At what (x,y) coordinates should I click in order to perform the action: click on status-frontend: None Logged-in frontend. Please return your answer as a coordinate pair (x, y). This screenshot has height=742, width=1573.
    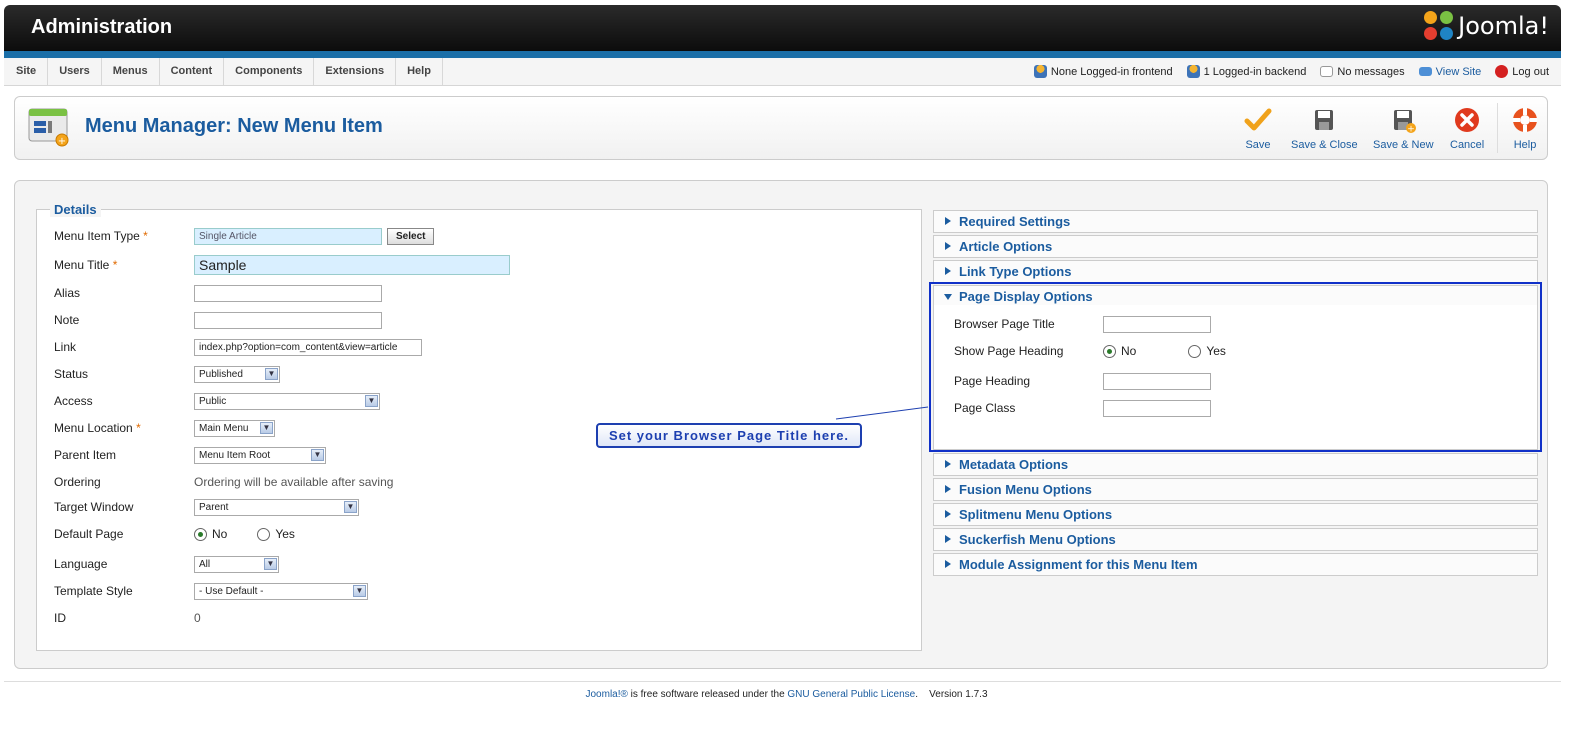
    Looking at the image, I should click on (1103, 71).